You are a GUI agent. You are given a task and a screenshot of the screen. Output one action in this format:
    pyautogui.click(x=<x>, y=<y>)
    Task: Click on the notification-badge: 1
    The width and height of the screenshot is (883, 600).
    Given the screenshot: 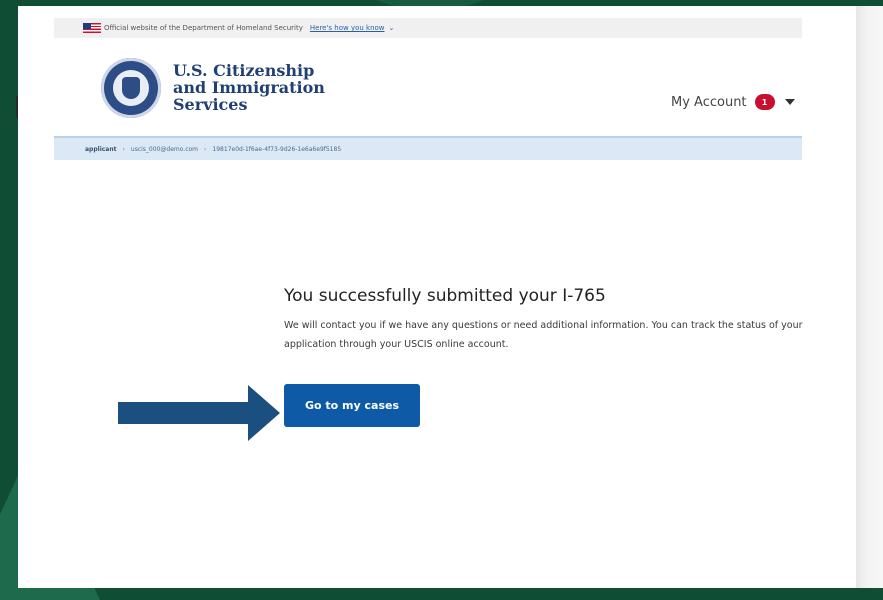 What is the action you would take?
    pyautogui.click(x=764, y=102)
    